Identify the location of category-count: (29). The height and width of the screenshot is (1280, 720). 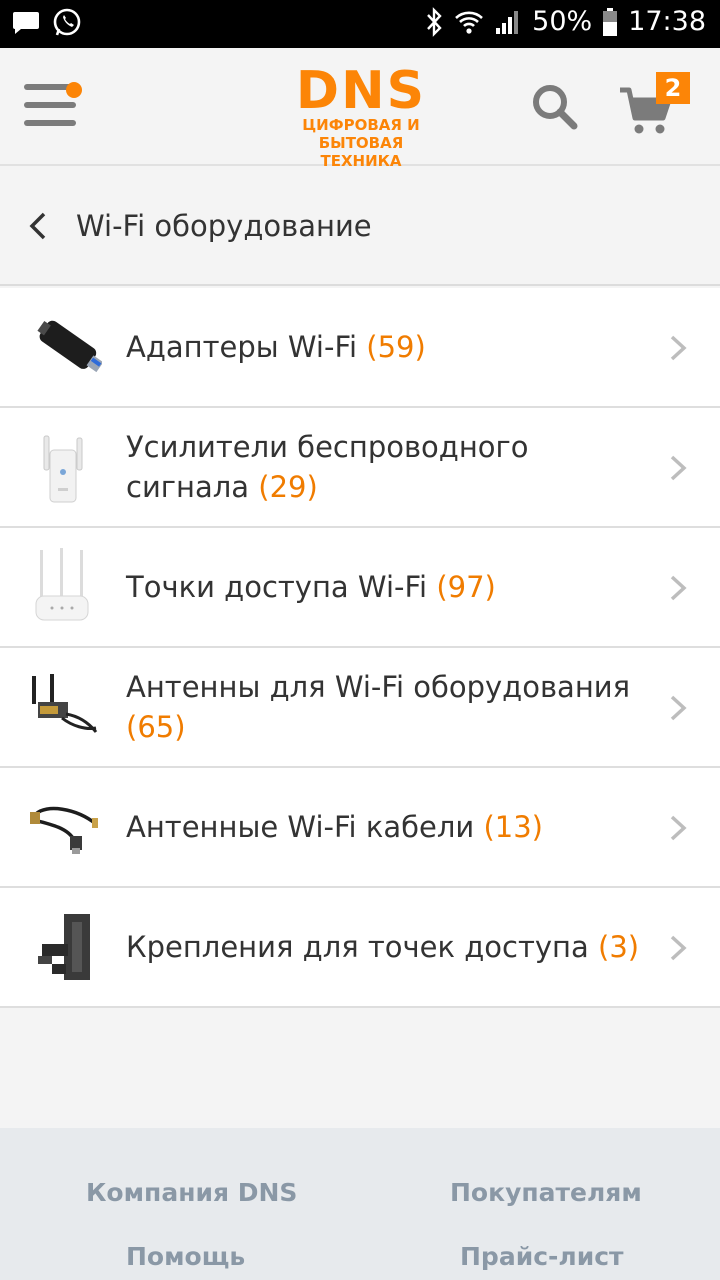
(288, 487).